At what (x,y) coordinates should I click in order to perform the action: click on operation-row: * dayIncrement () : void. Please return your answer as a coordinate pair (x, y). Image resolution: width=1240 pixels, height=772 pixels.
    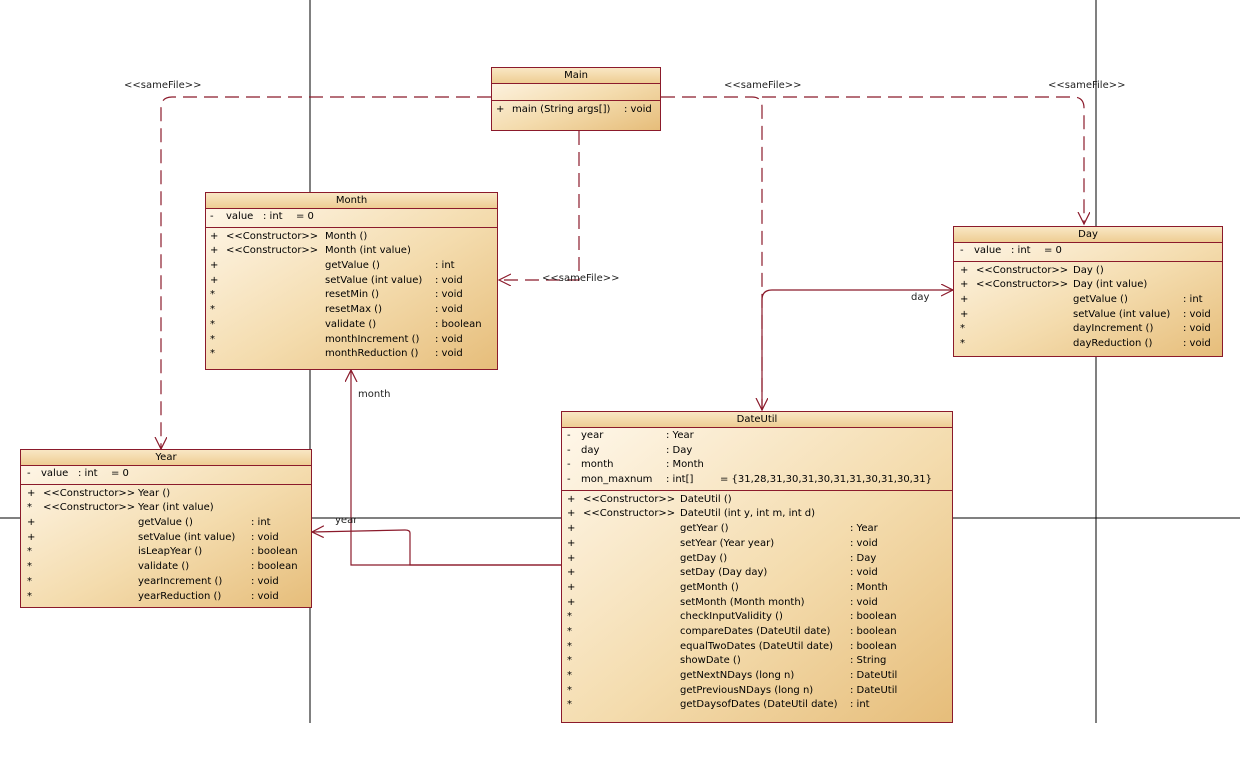
    Looking at the image, I should click on (1088, 329).